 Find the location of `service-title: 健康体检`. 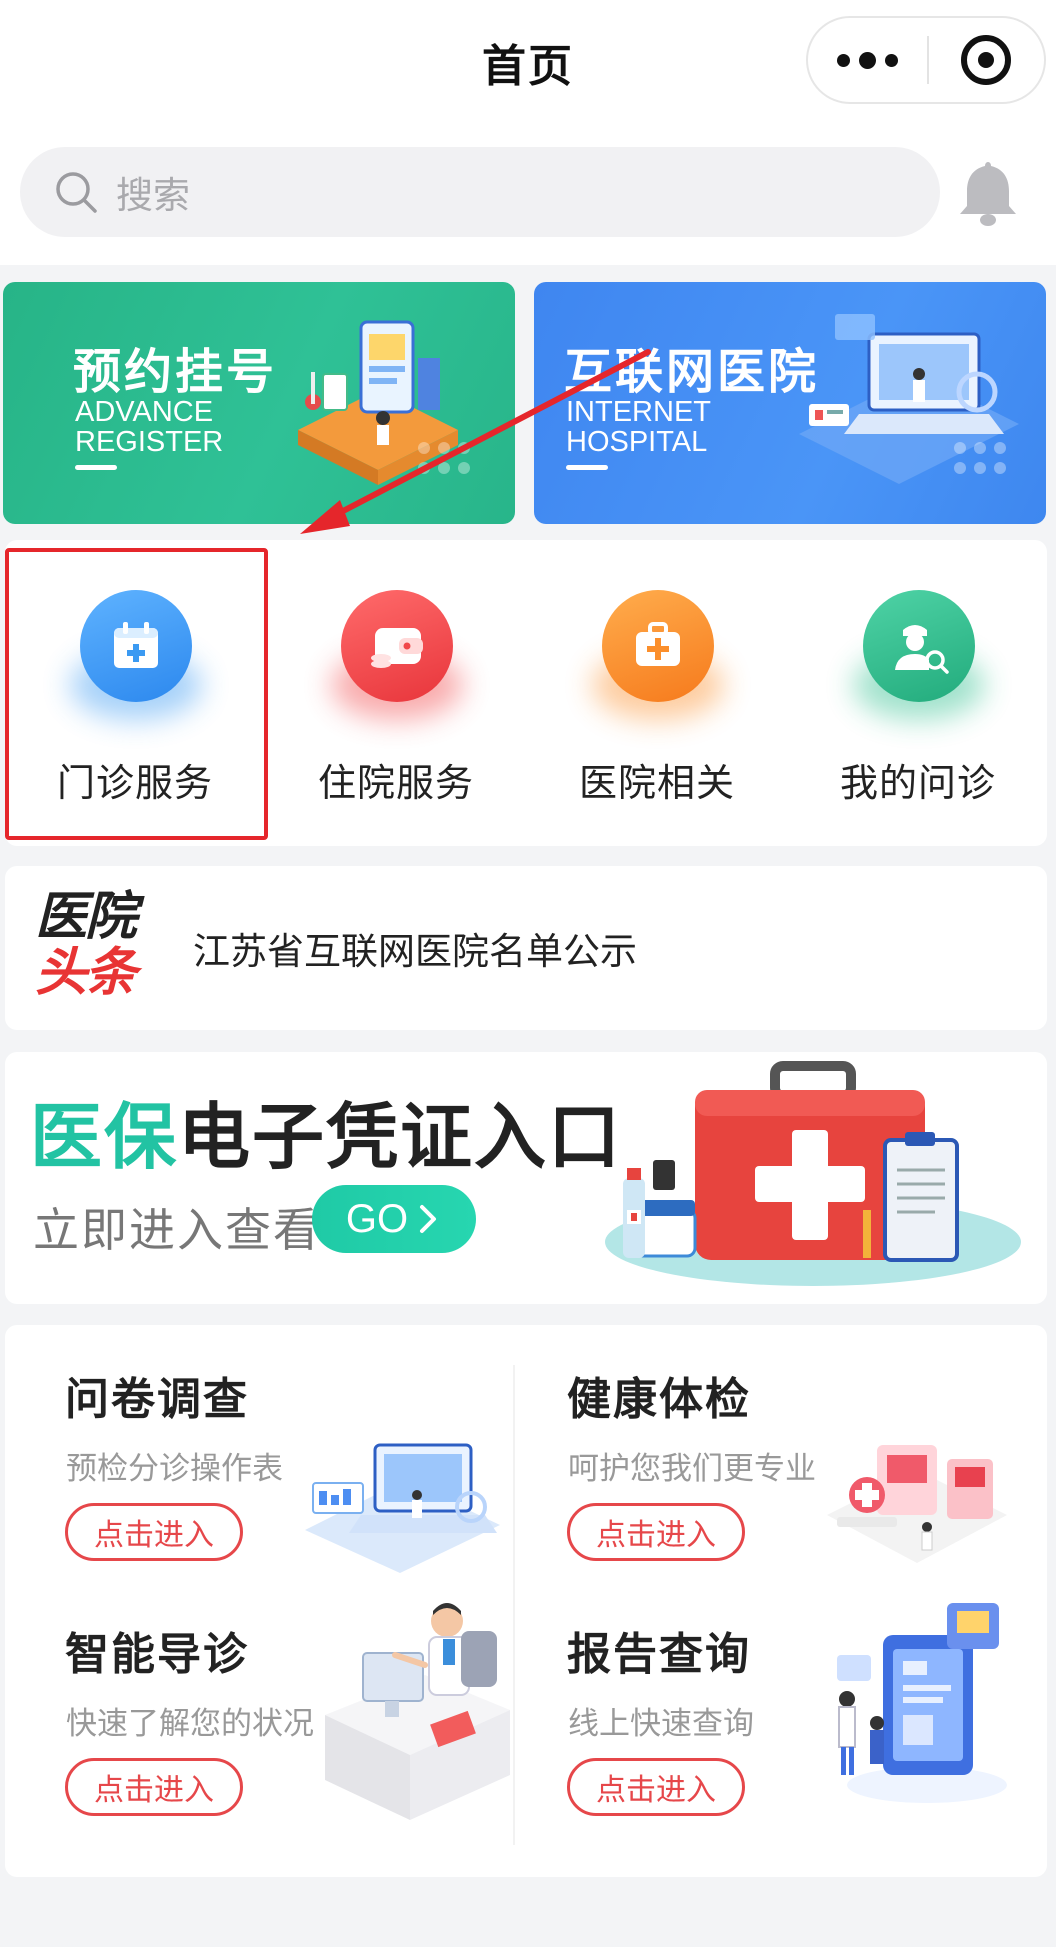

service-title: 健康体检 is located at coordinates (659, 1399).